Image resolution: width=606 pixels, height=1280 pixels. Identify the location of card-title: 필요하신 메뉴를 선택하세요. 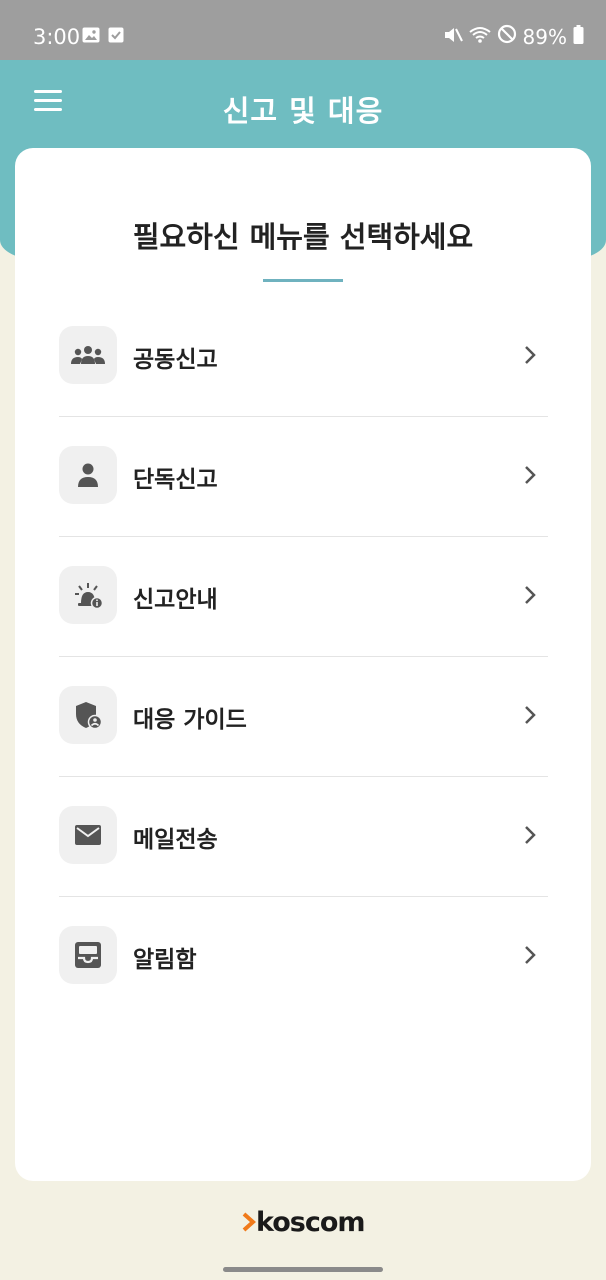
(303, 237).